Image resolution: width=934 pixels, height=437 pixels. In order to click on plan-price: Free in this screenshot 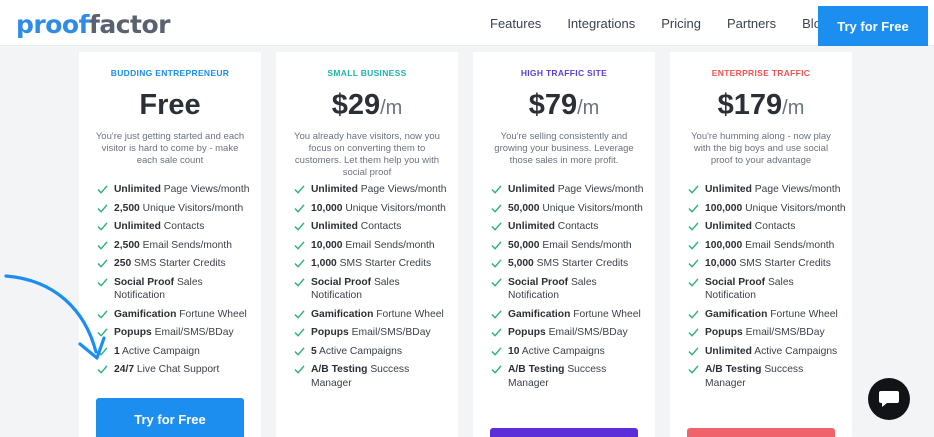, I will do `click(170, 105)`.